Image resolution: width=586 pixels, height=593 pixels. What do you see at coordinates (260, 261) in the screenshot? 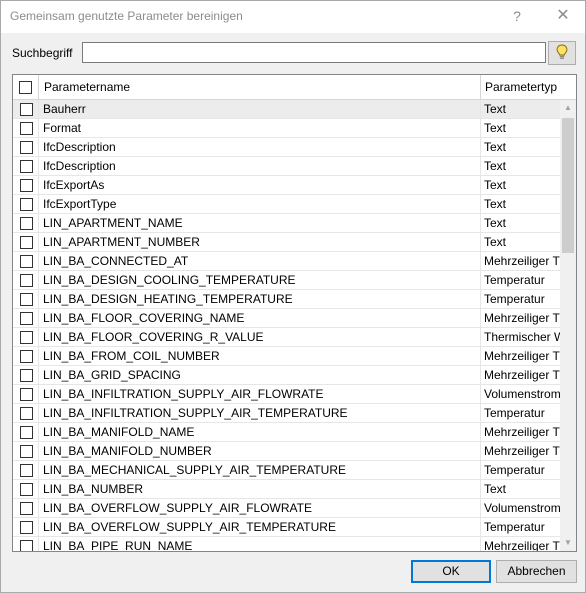
I see `parameter-name-cell: LIN_BA_CONNECTED_AT` at bounding box center [260, 261].